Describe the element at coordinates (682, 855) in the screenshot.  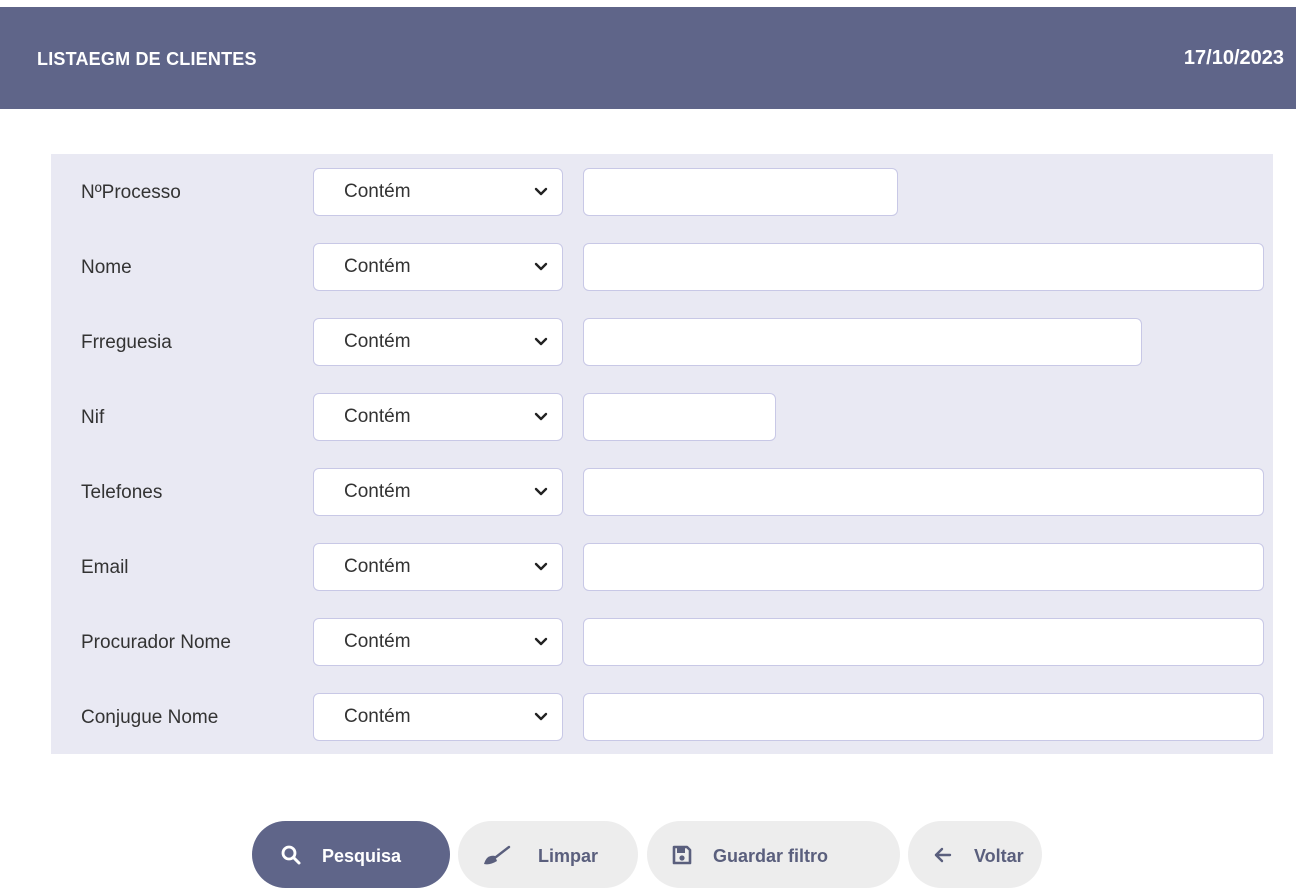
I see `floppy-disk-icon` at that location.